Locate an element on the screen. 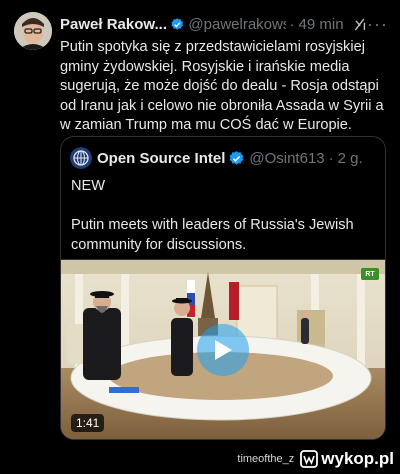  wykop-logo-icon is located at coordinates (309, 459).